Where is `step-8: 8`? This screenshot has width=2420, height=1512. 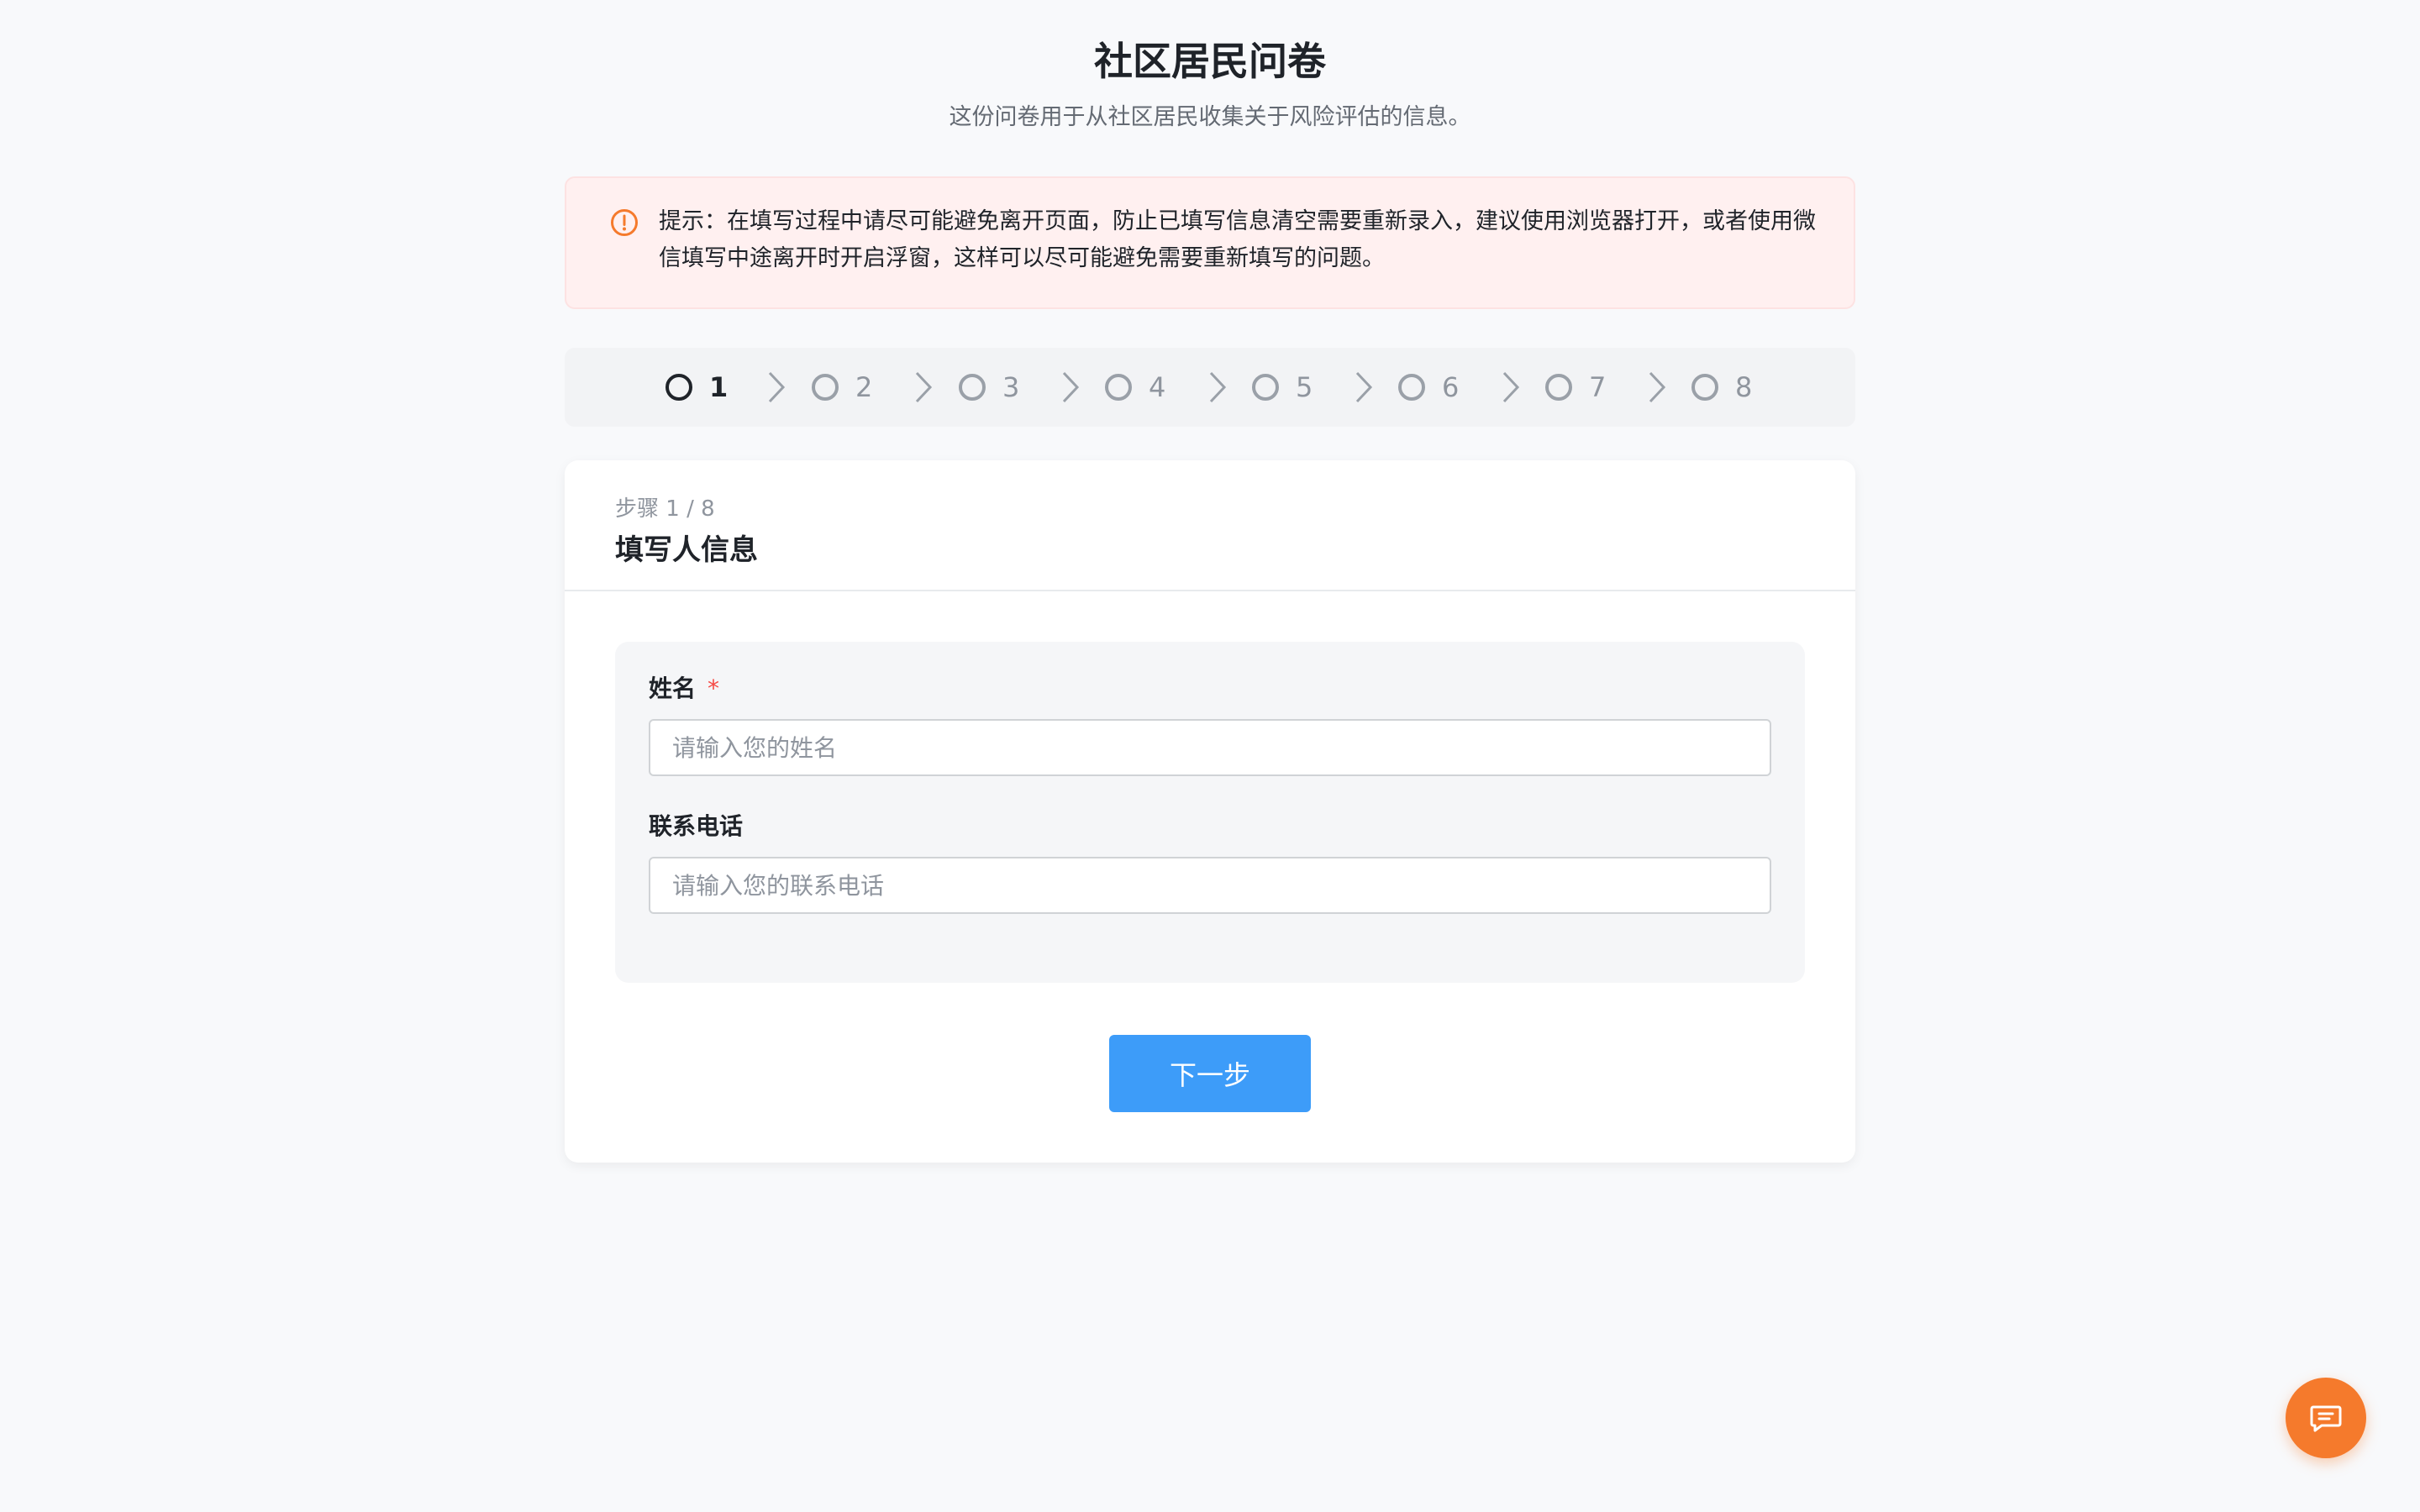
step-8: 8 is located at coordinates (1722, 387).